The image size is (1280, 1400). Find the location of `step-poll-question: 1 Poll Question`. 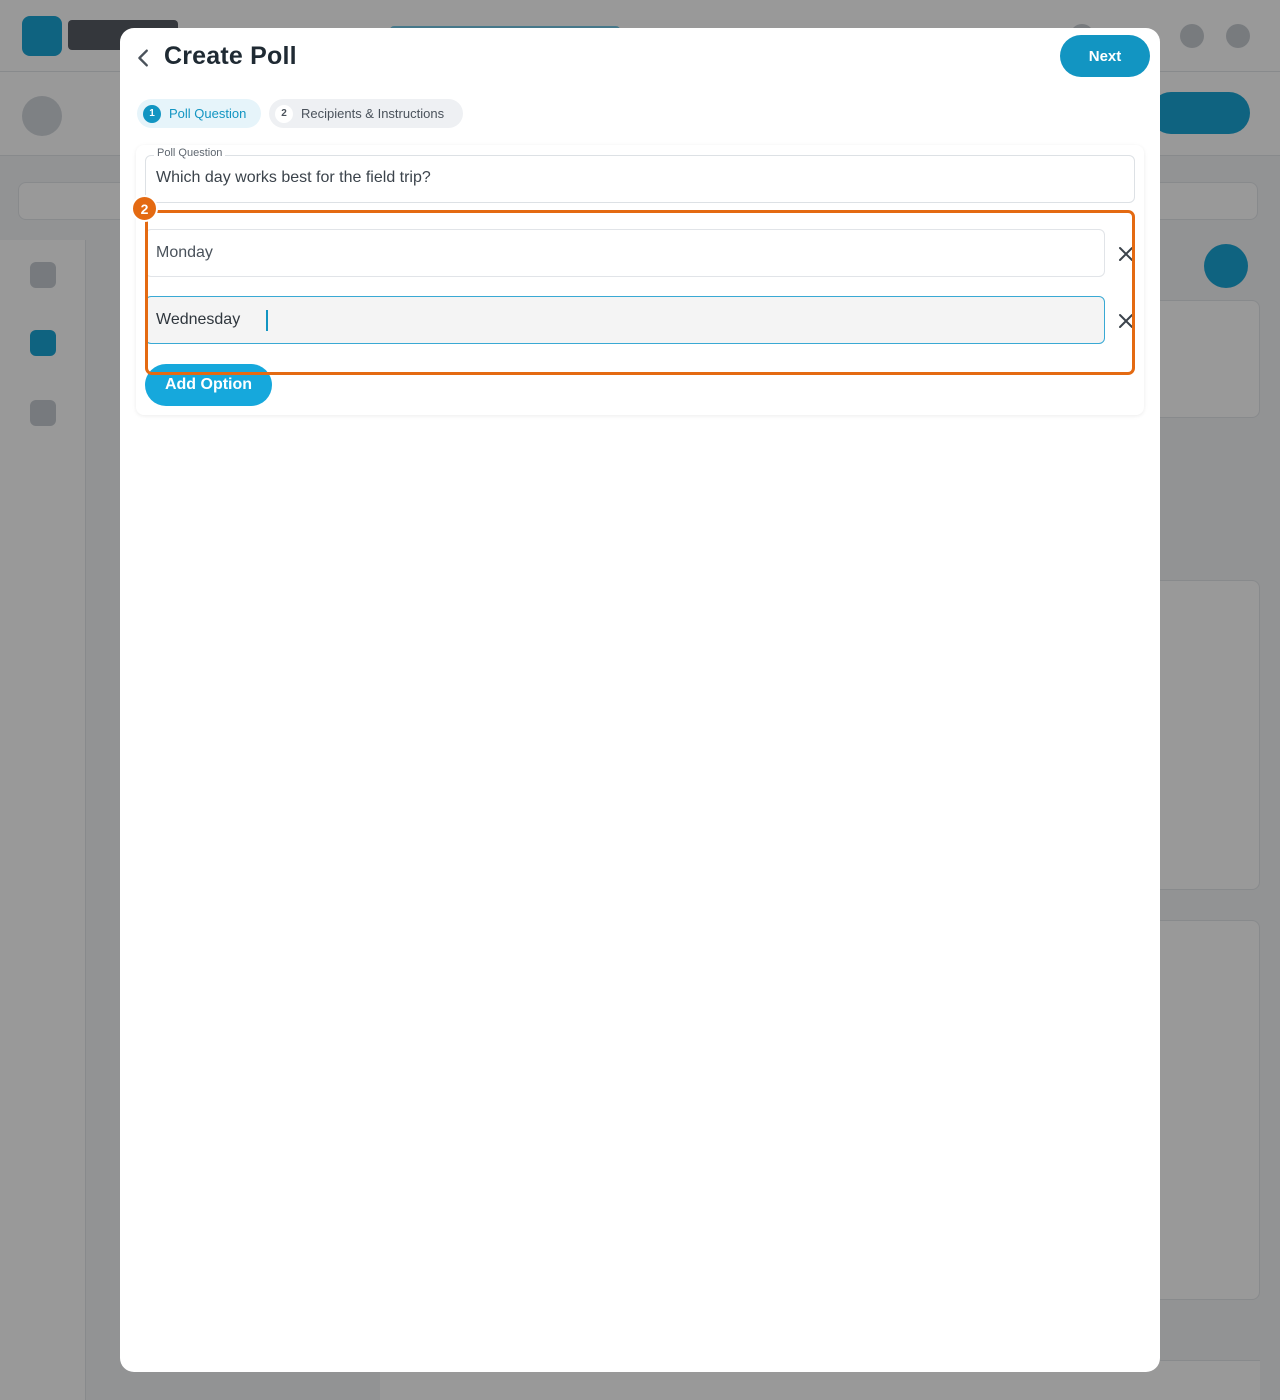

step-poll-question: 1 Poll Question is located at coordinates (199, 113).